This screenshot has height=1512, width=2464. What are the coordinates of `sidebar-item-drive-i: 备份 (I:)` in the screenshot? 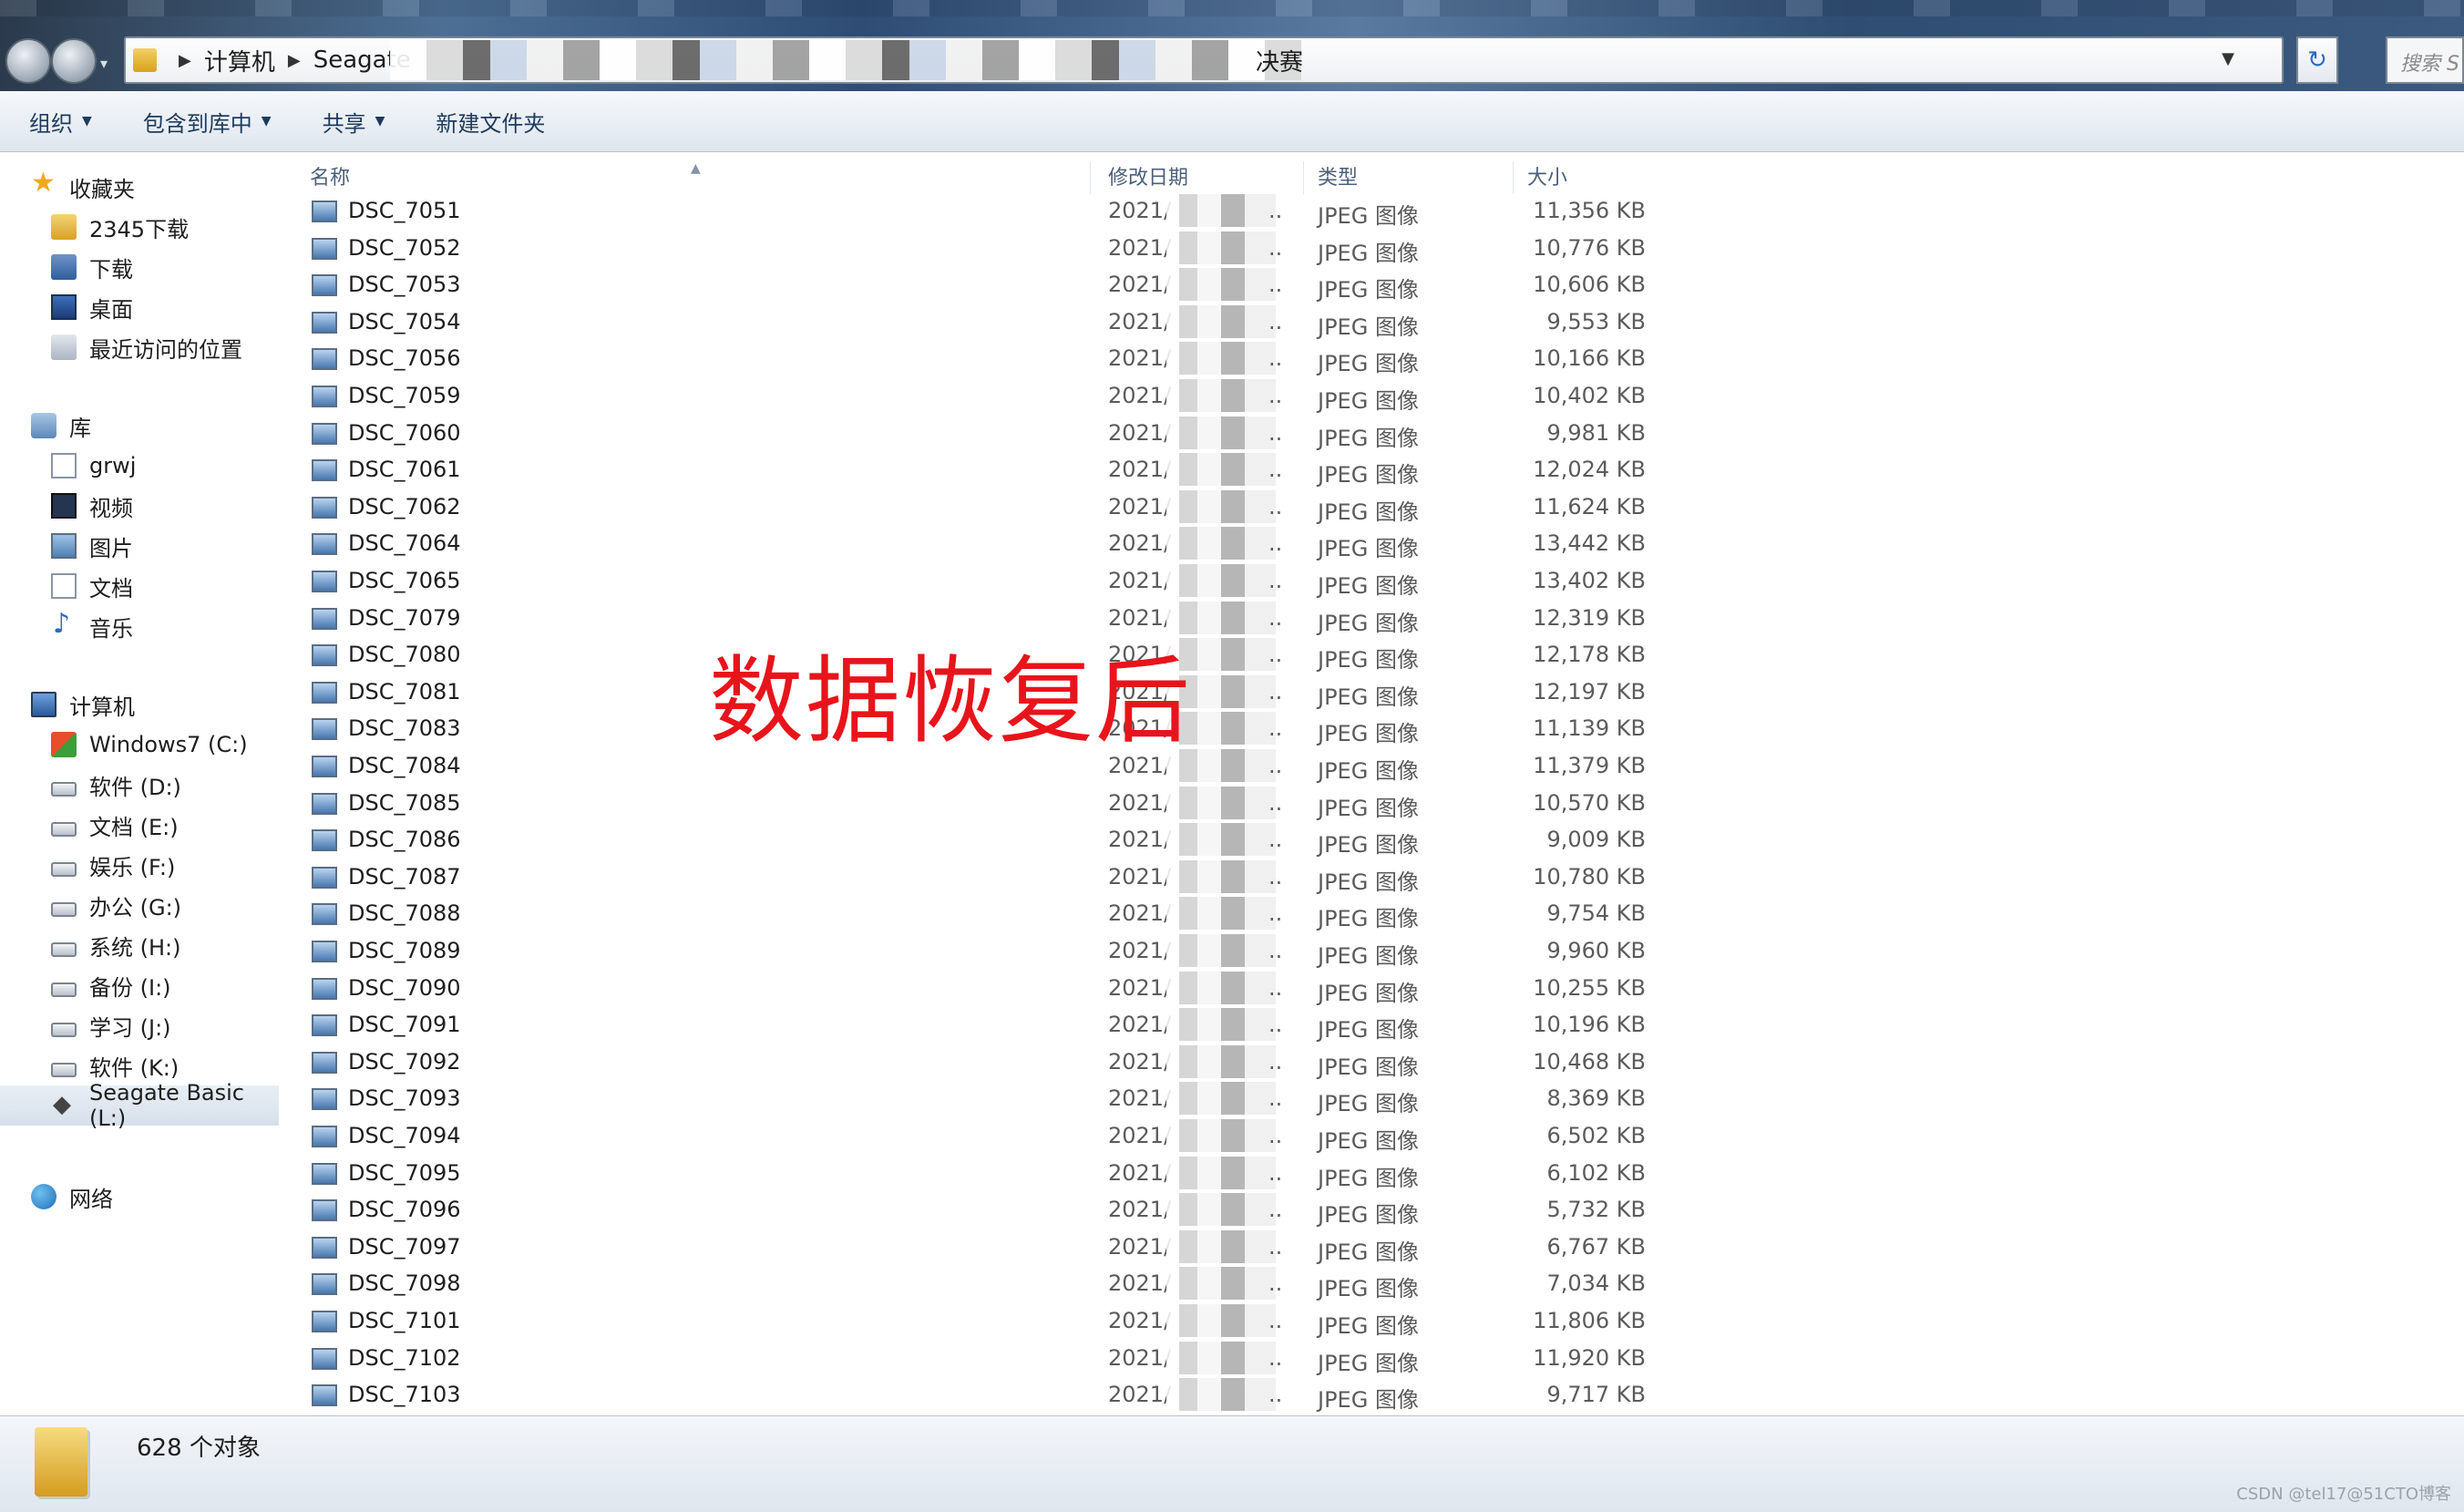 It's located at (139, 985).